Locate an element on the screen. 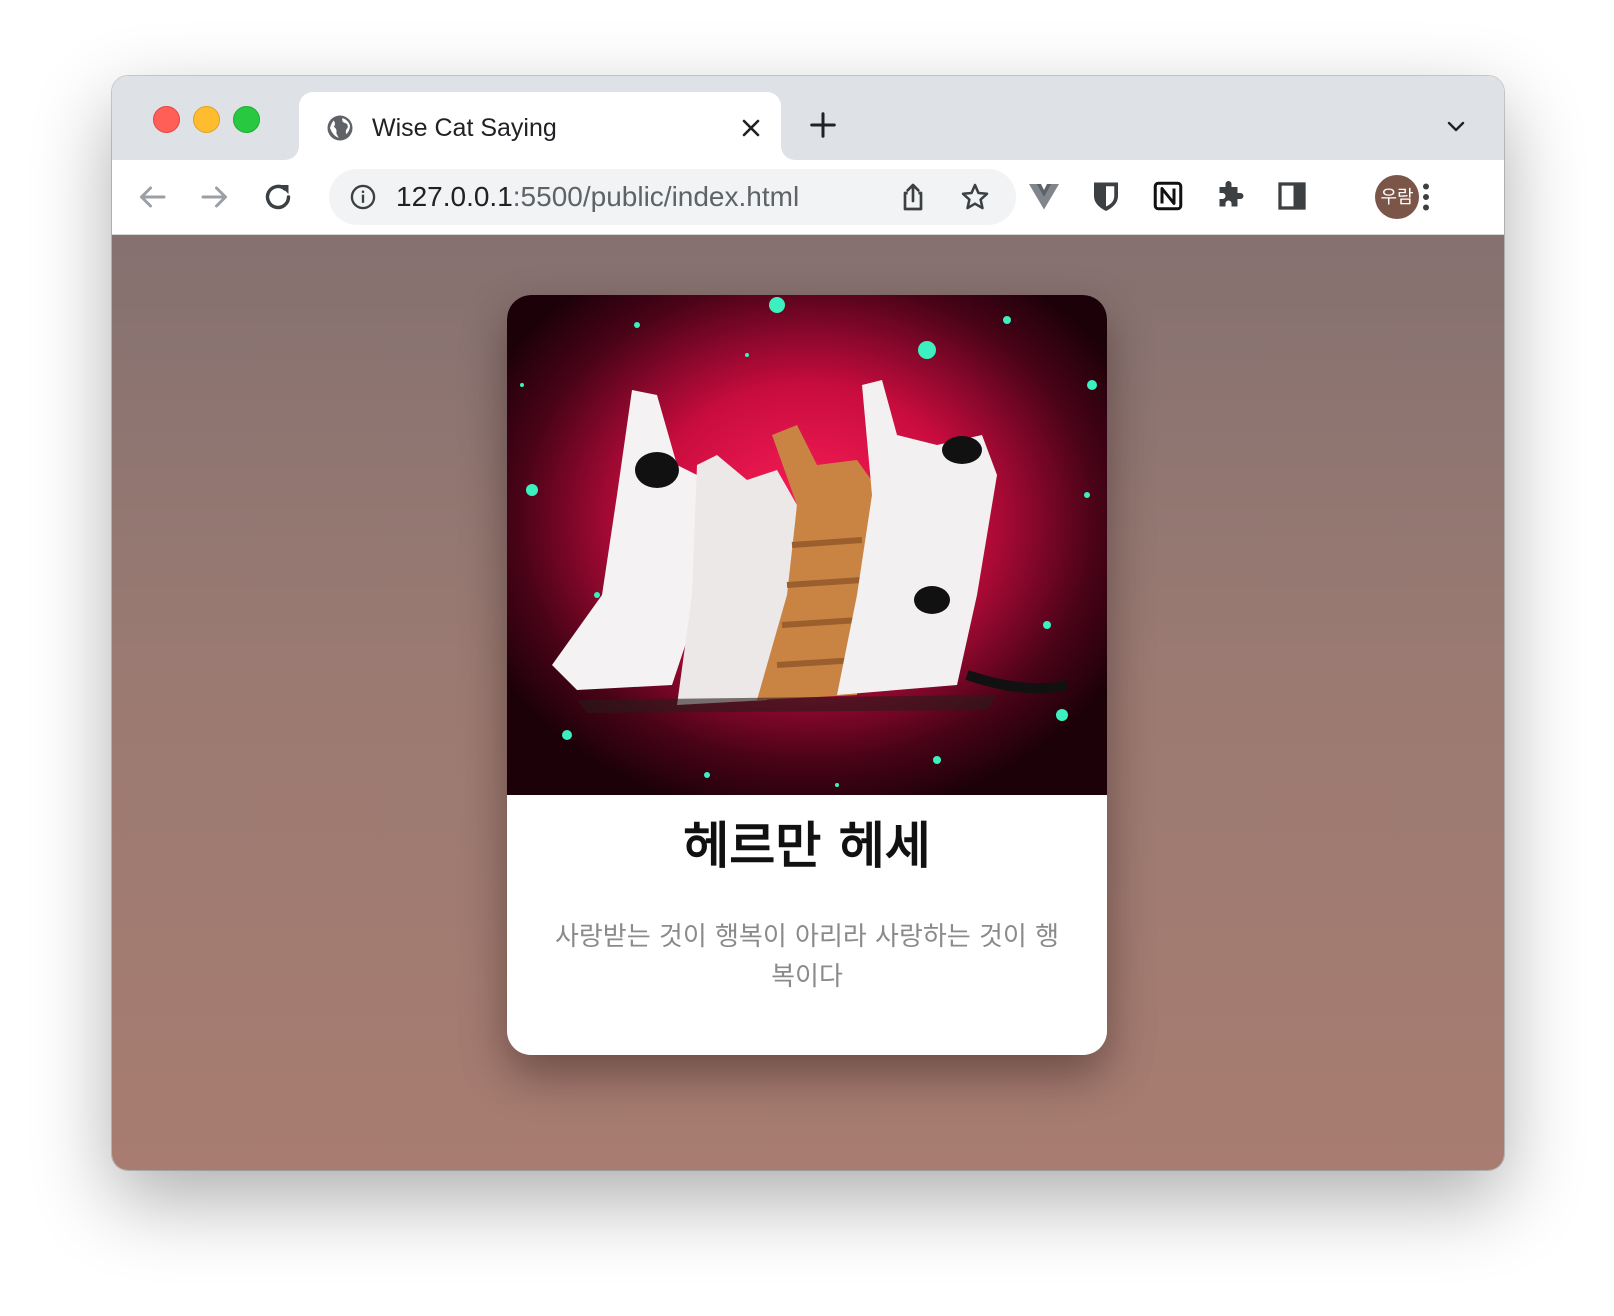 The width and height of the screenshot is (1614, 1316). side-panel-icon is located at coordinates (1292, 196).